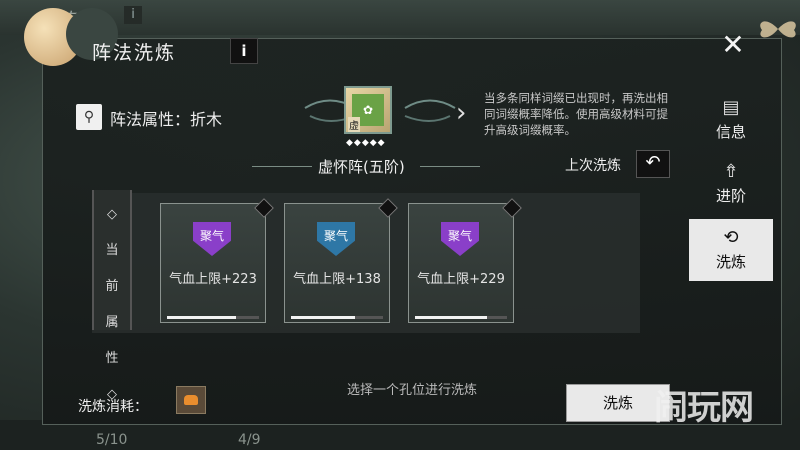 The height and width of the screenshot is (450, 800). Describe the element at coordinates (366, 143) in the screenshot. I see `star-rating: ◆◆◆◆◆` at that location.